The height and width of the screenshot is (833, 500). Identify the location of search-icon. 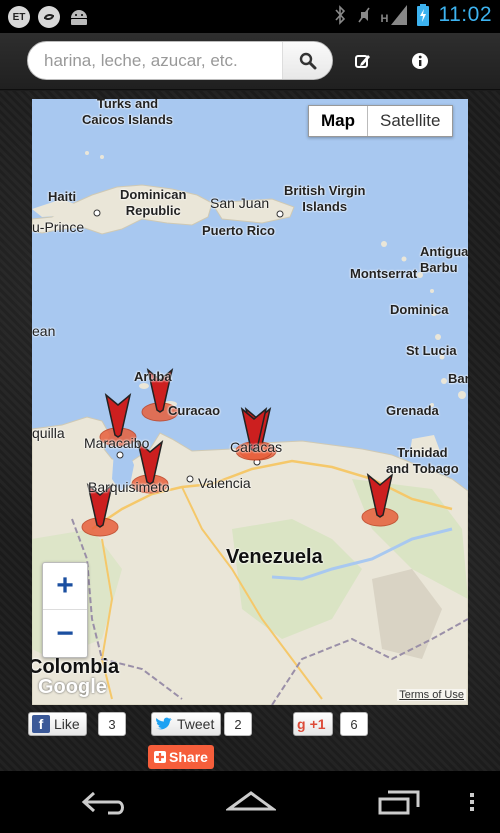
(307, 60).